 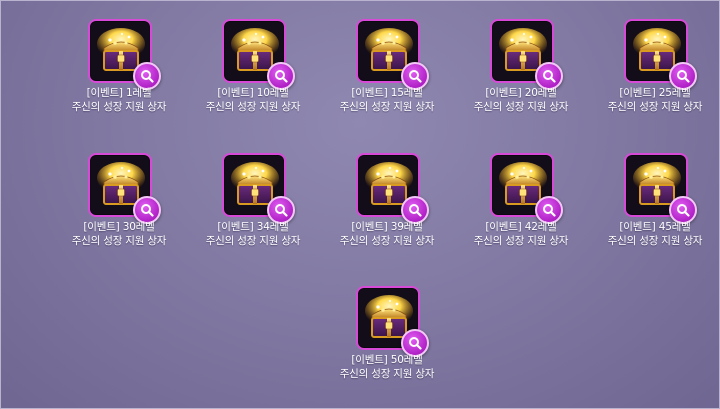 I want to click on reward-label: [이벤트] 50레벨 주신의 성장 지원 상자, so click(x=387, y=367).